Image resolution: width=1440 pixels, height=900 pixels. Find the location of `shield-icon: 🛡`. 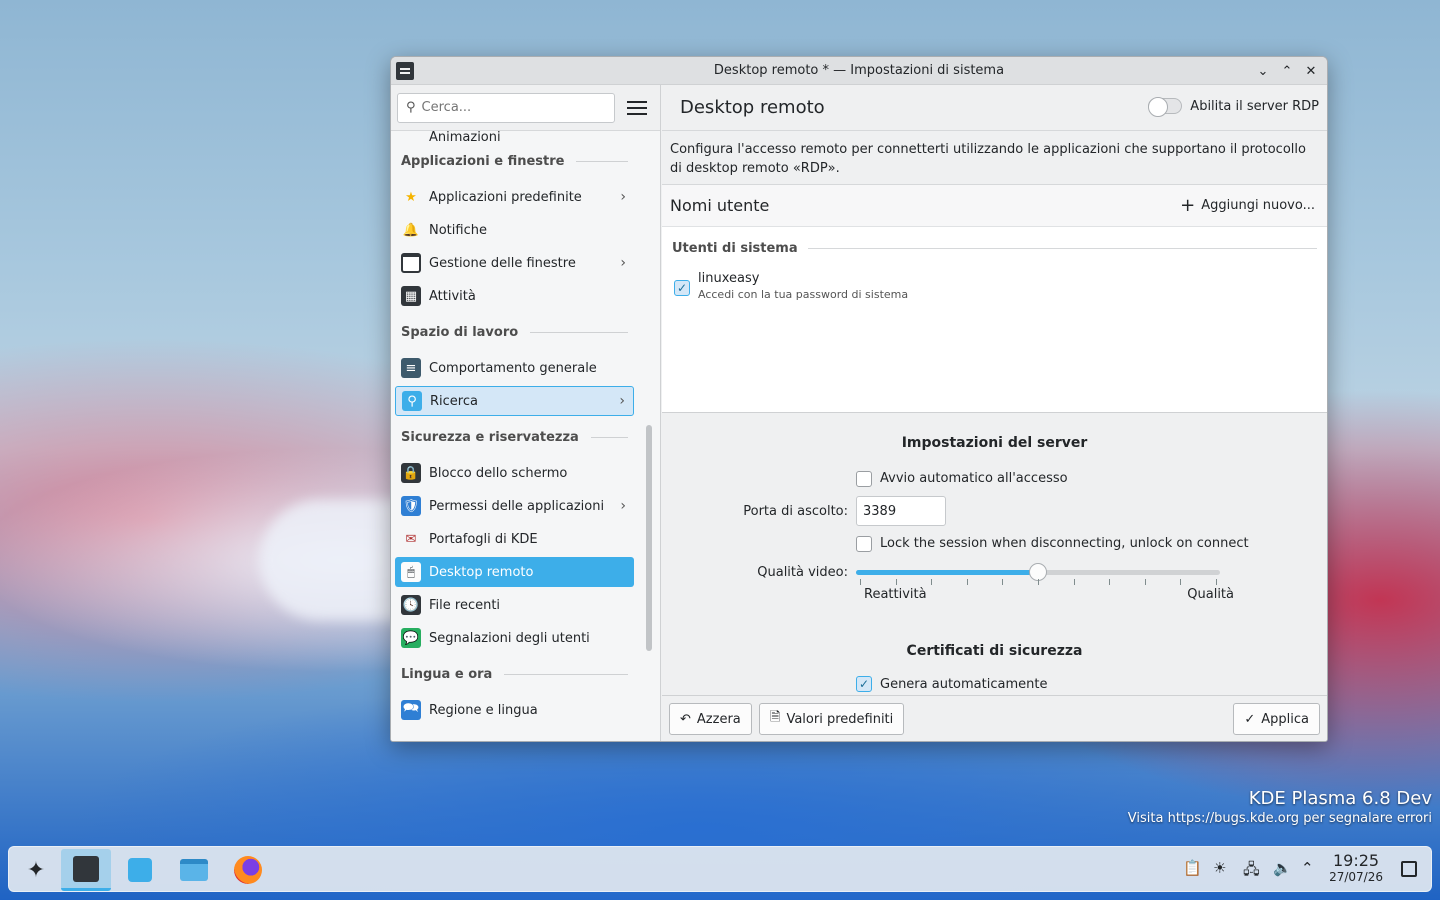

shield-icon: 🛡 is located at coordinates (411, 506).